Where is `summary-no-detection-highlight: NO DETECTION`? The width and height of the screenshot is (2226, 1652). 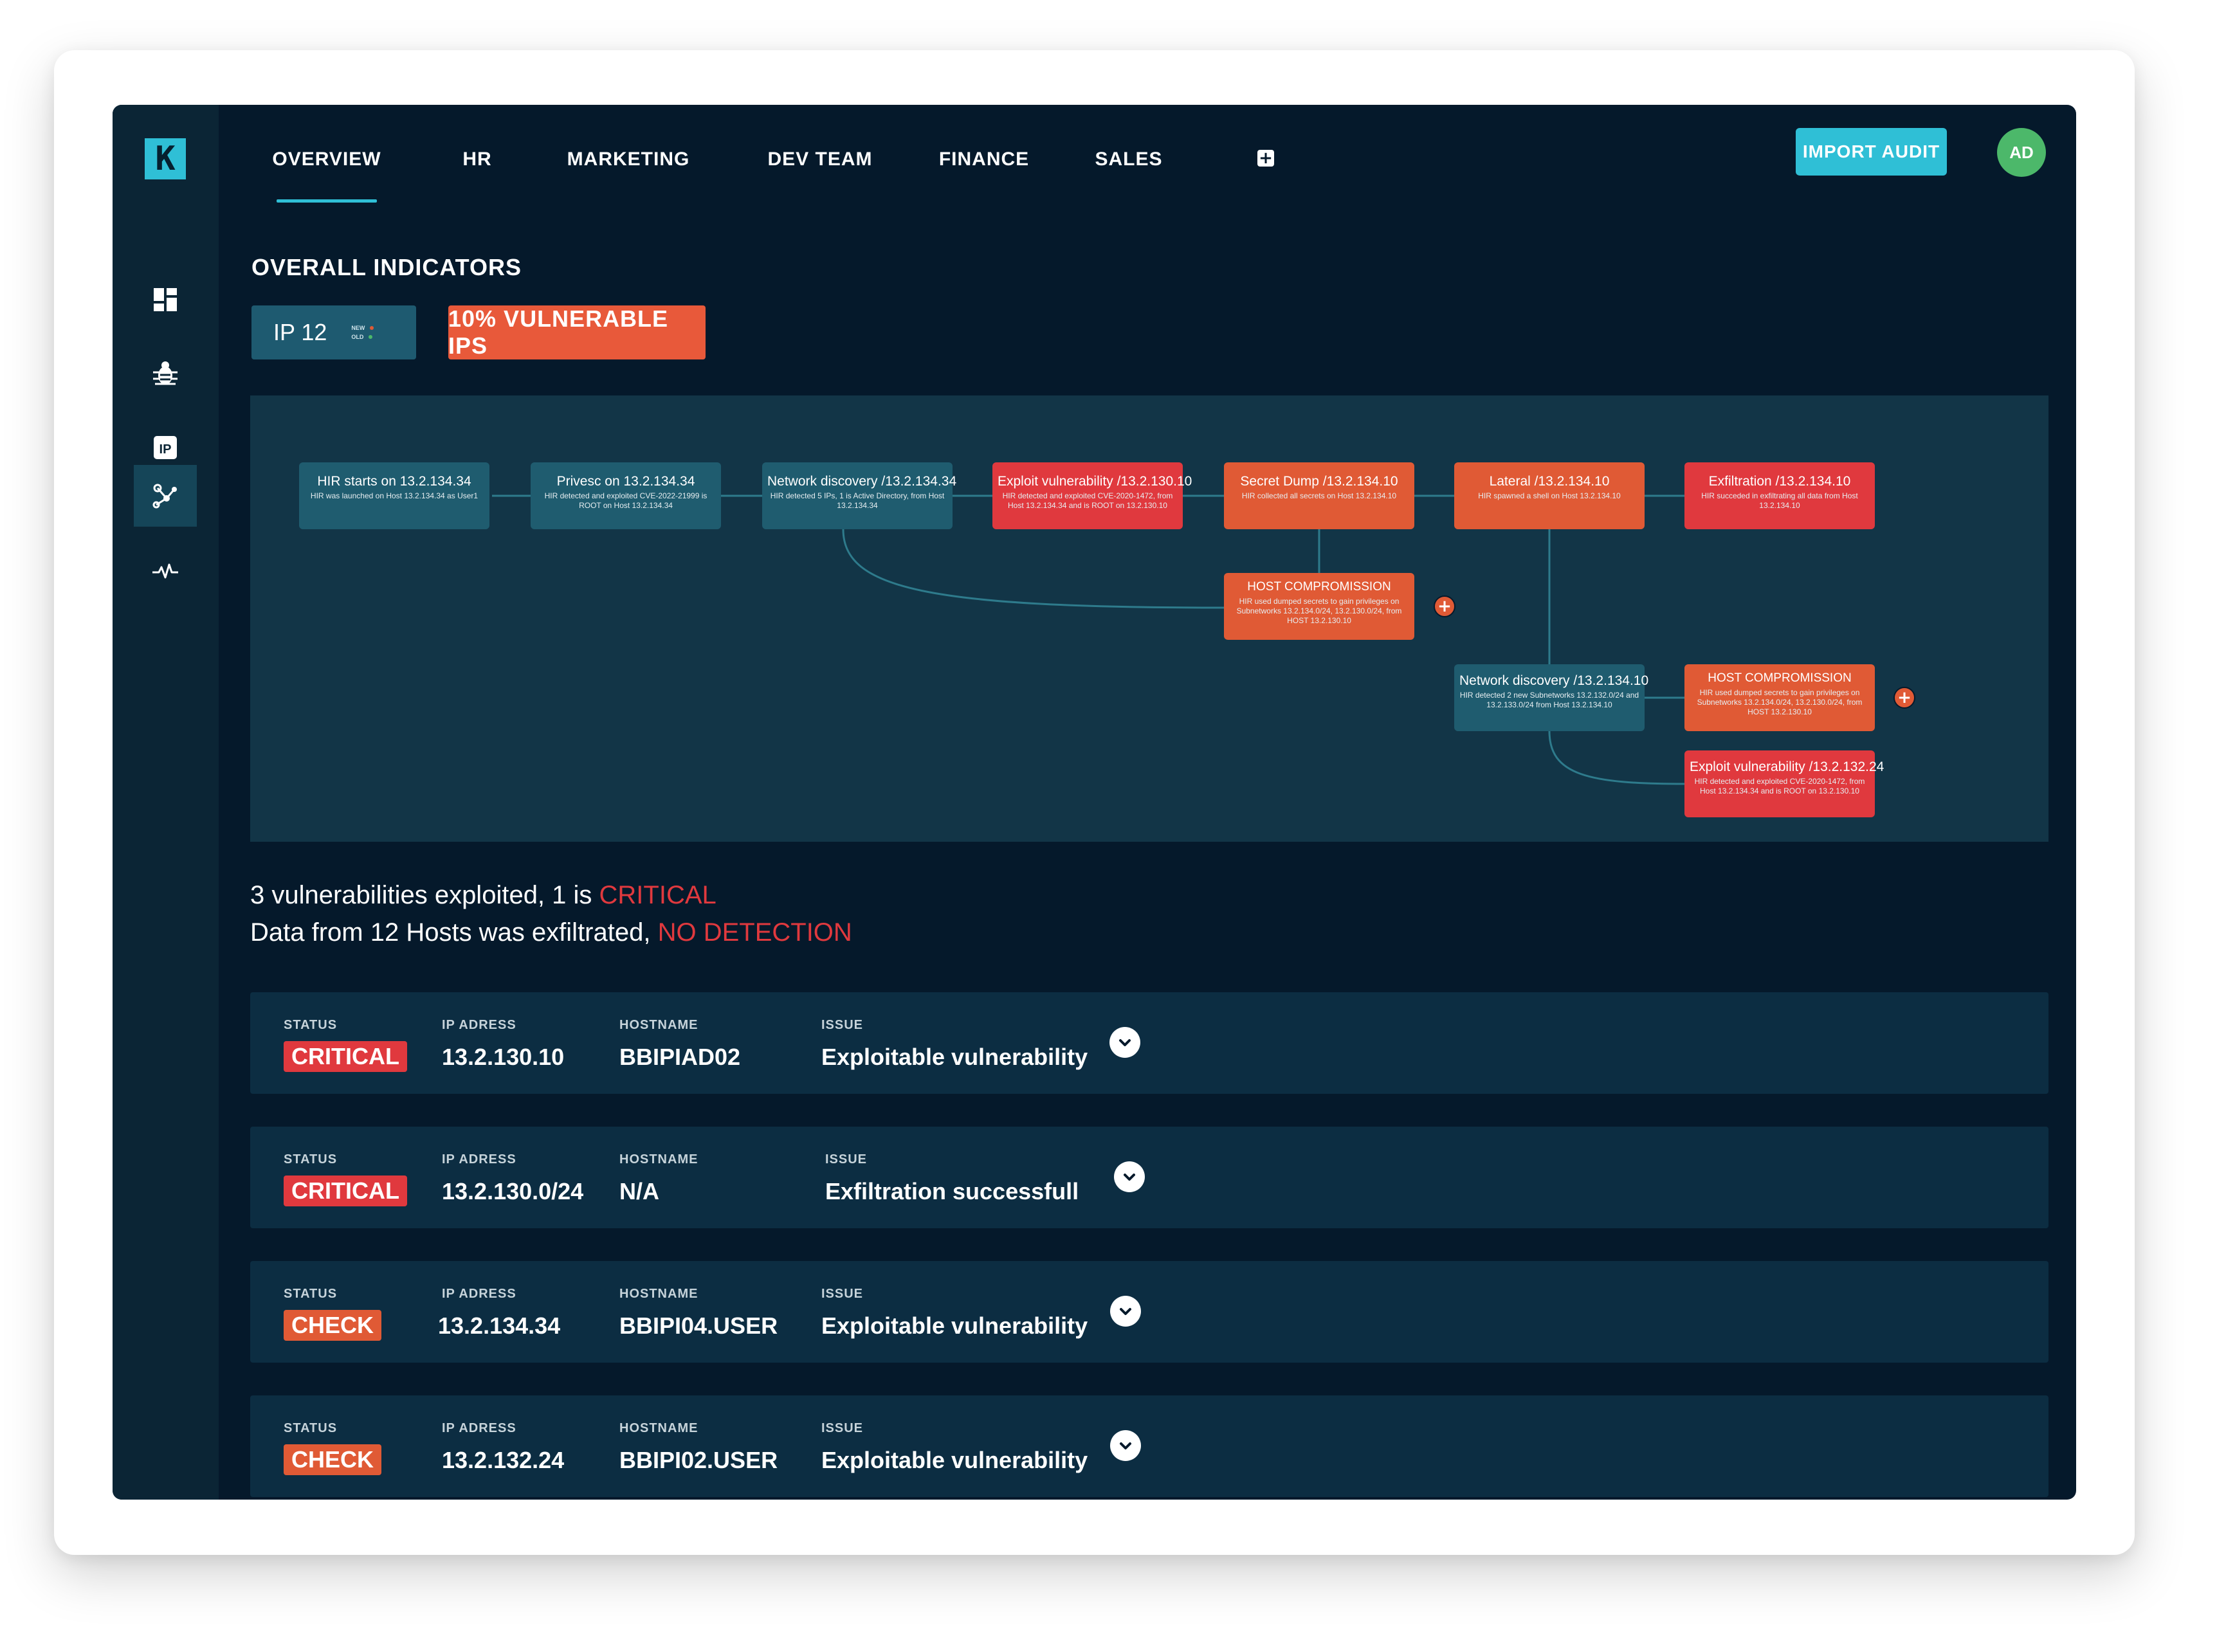 summary-no-detection-highlight: NO DETECTION is located at coordinates (754, 932).